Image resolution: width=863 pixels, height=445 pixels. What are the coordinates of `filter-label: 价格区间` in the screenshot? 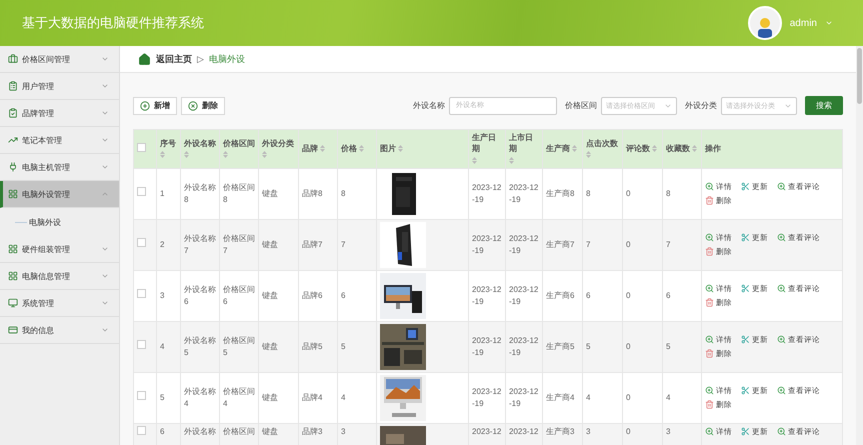 It's located at (581, 105).